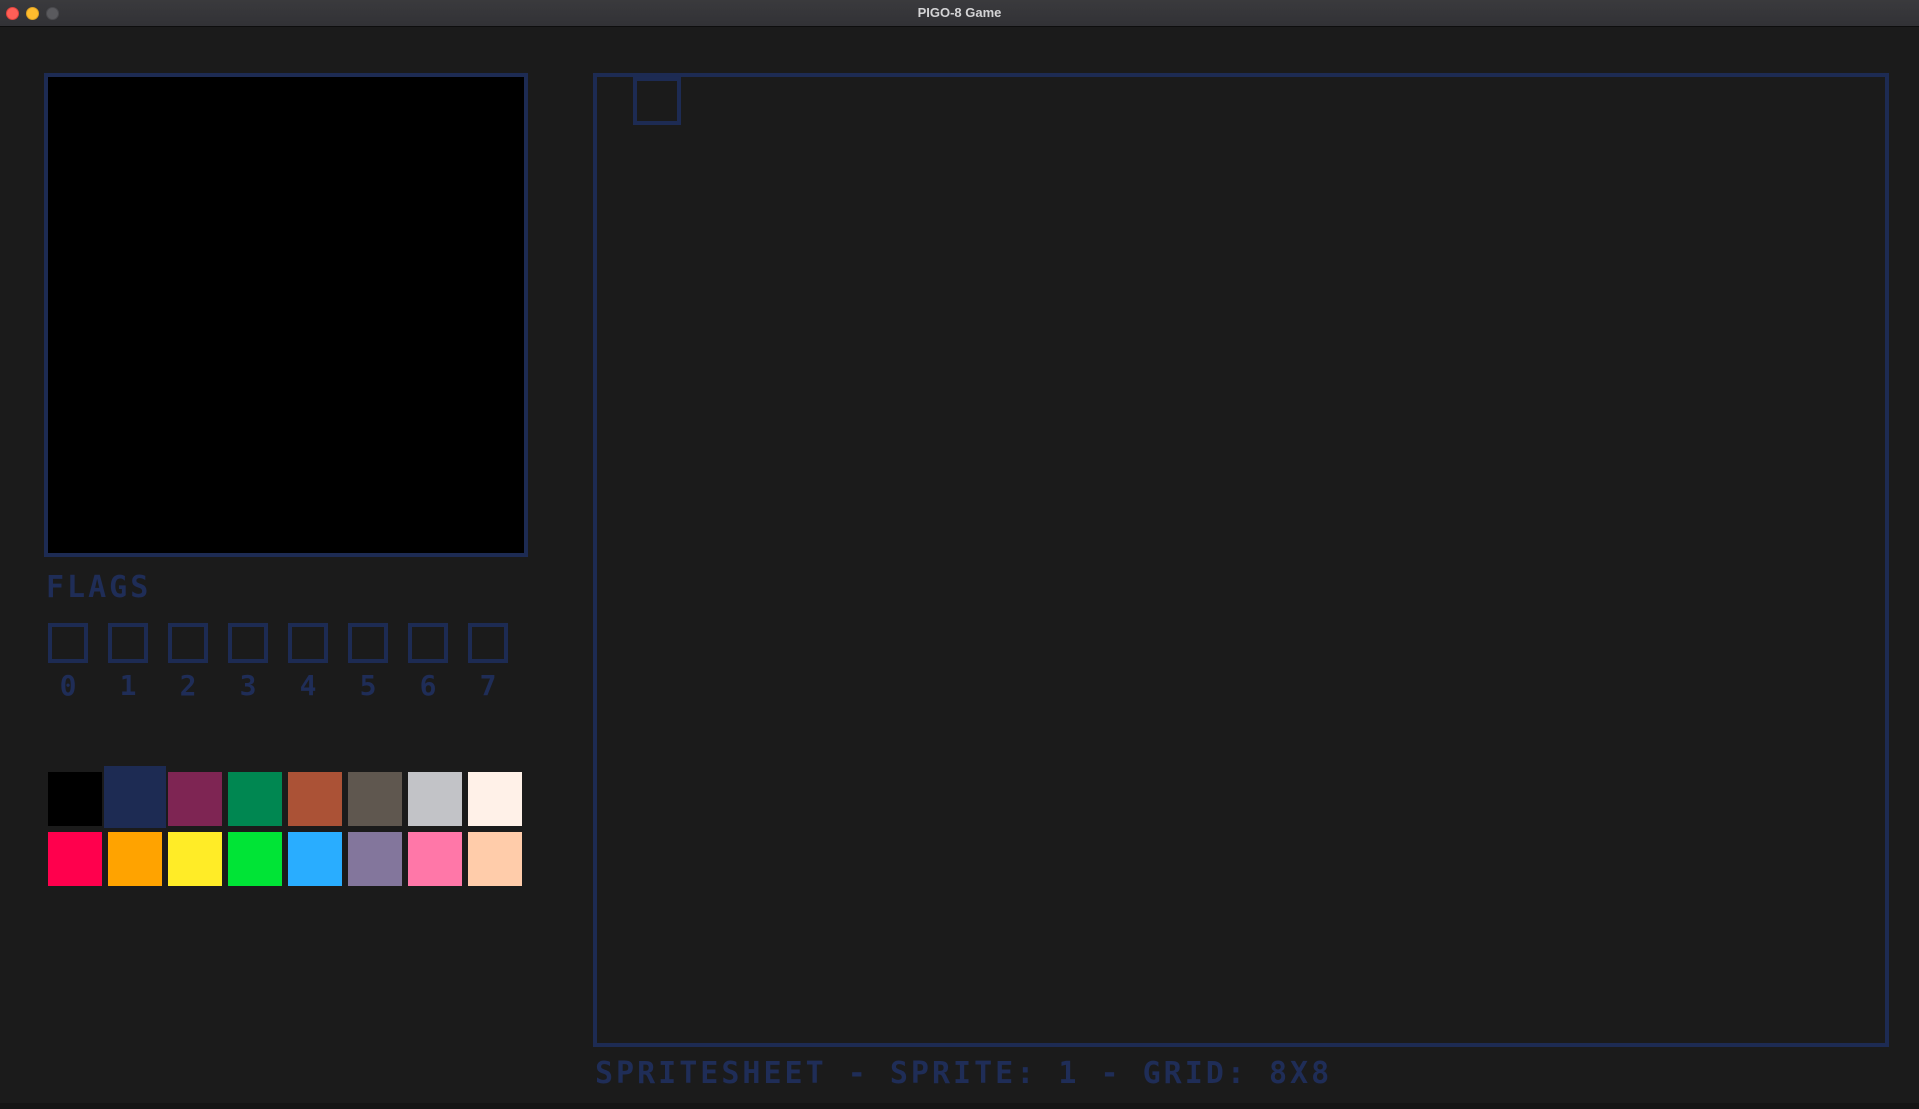 This screenshot has height=1109, width=1919. Describe the element at coordinates (188, 685) in the screenshot. I see `flag-number: 2` at that location.